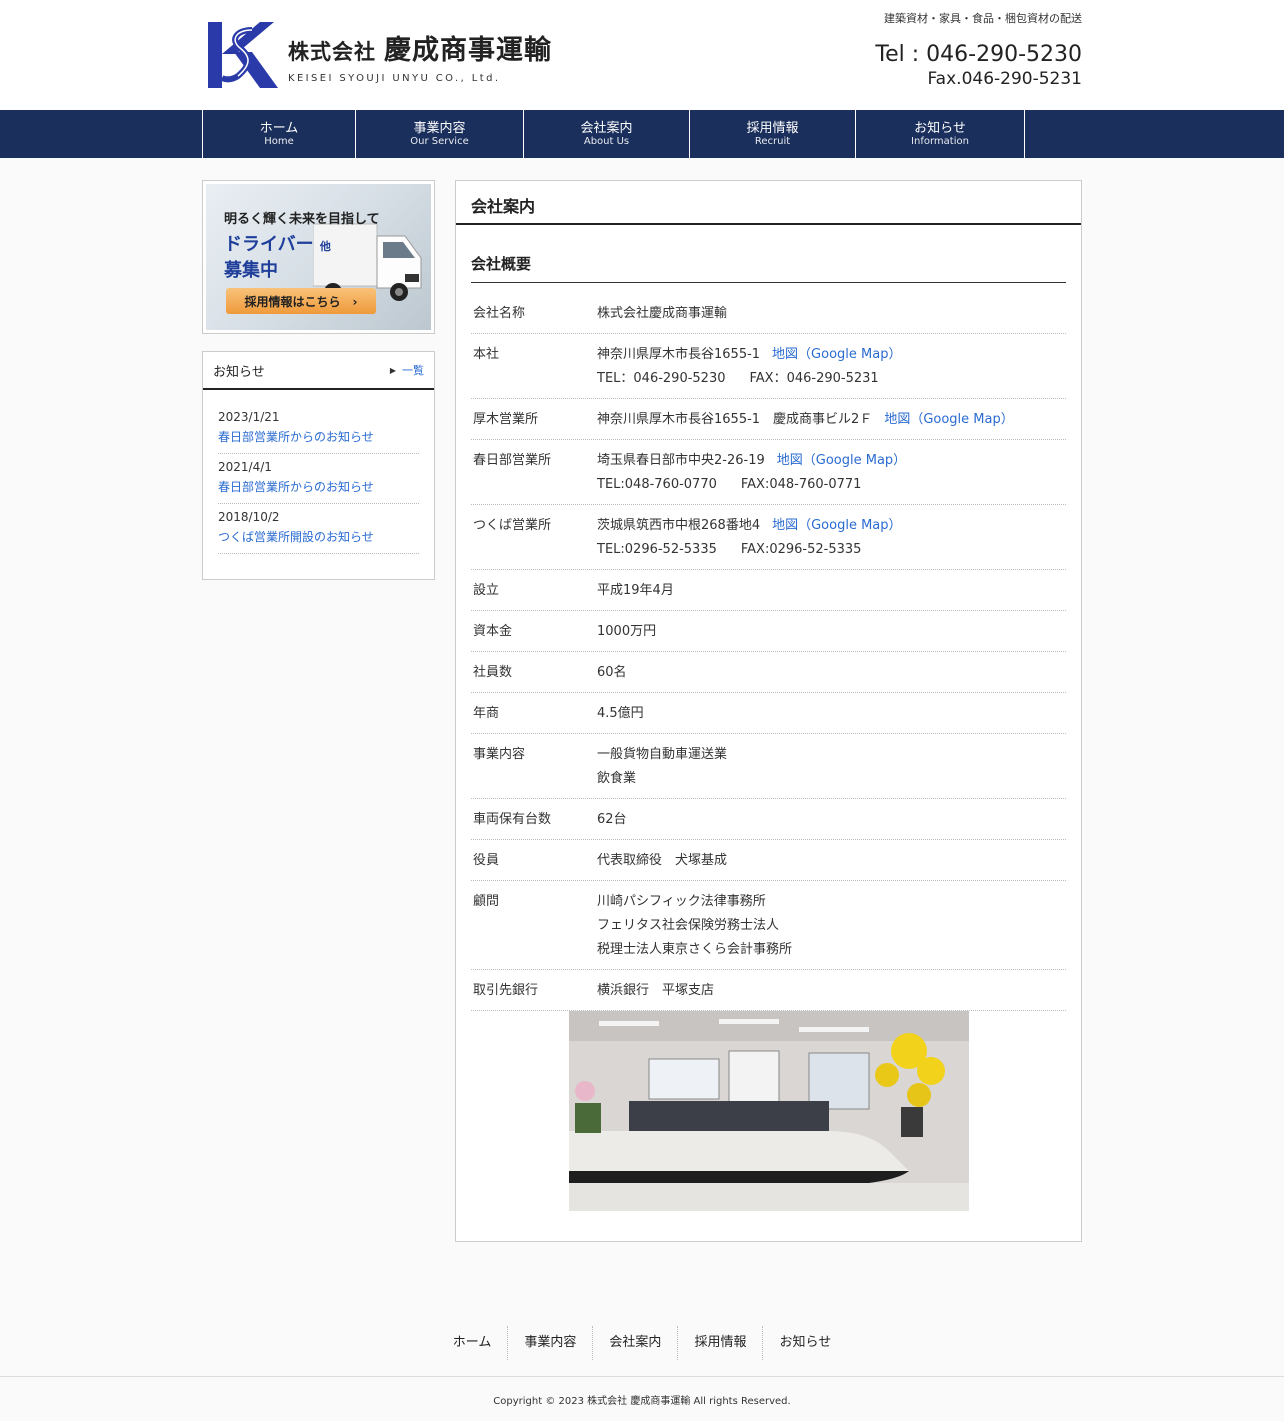 This screenshot has height=1421, width=1284. I want to click on news-link: つくば営業所開設のお知らせ, so click(296, 537).